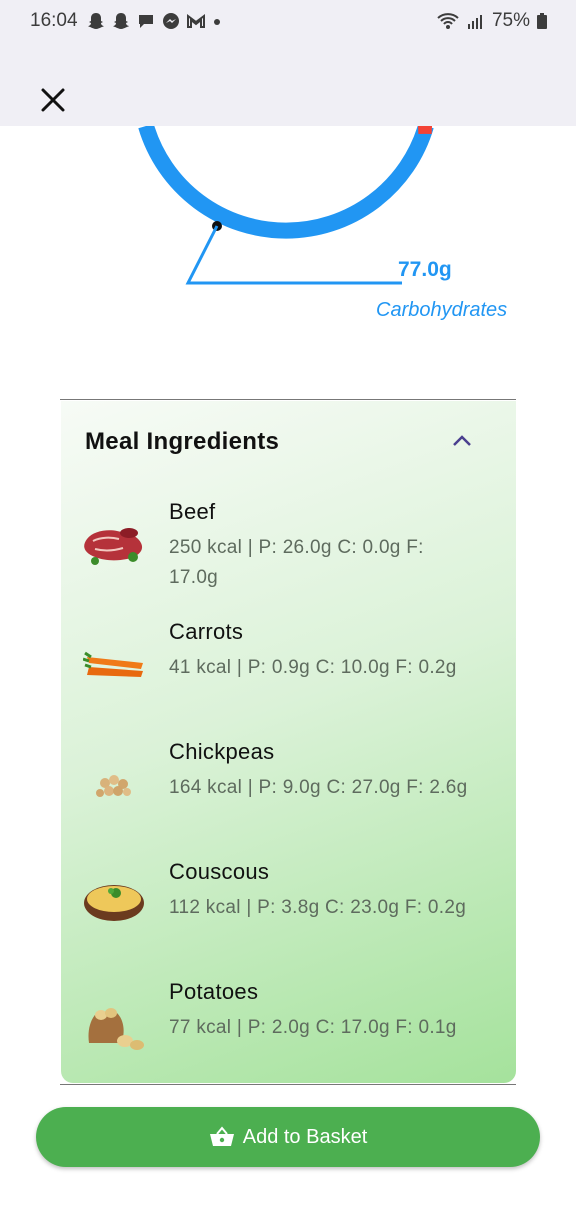 Image resolution: width=576 pixels, height=1206 pixels. What do you see at coordinates (542, 21) in the screenshot?
I see `battery-icon` at bounding box center [542, 21].